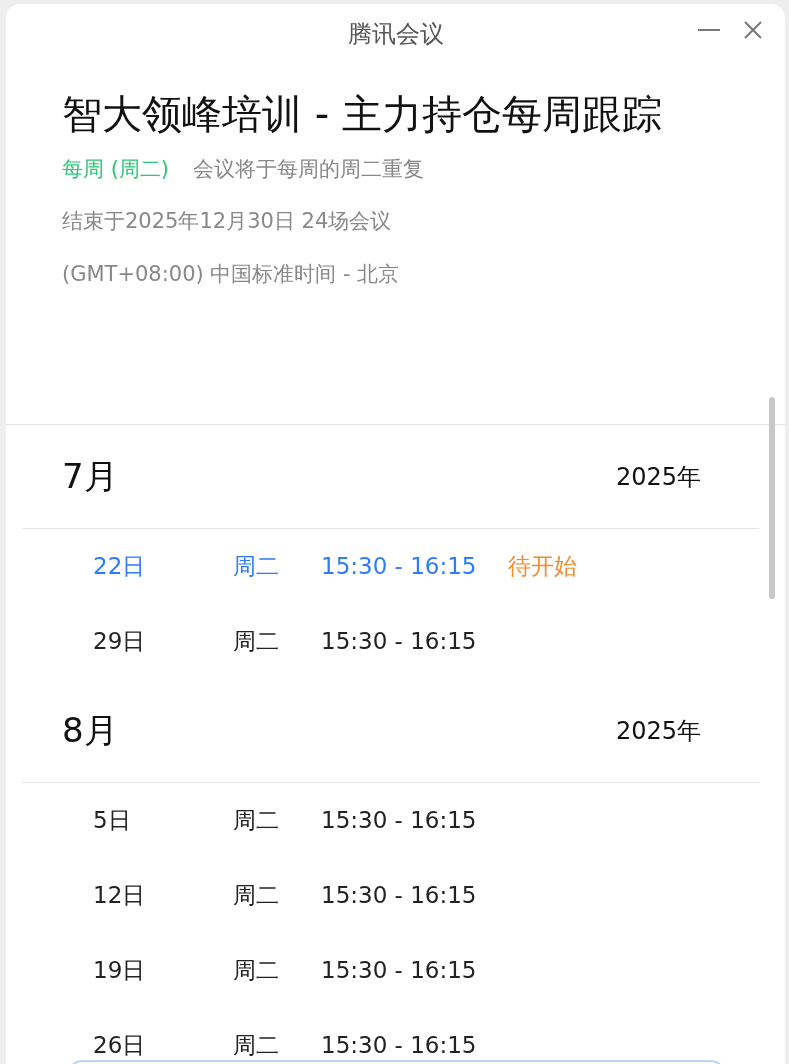 The width and height of the screenshot is (789, 1064). I want to click on occurrence-row: 5日 周二 15:30 - 16:15, so click(395, 820).